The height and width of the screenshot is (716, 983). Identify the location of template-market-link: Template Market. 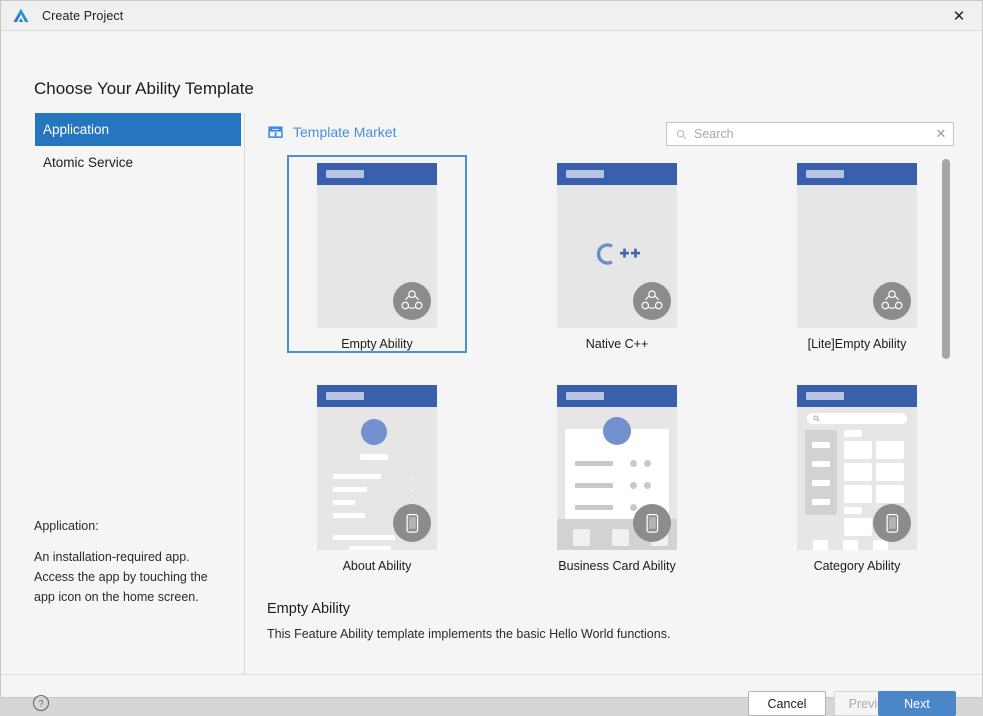
(331, 131).